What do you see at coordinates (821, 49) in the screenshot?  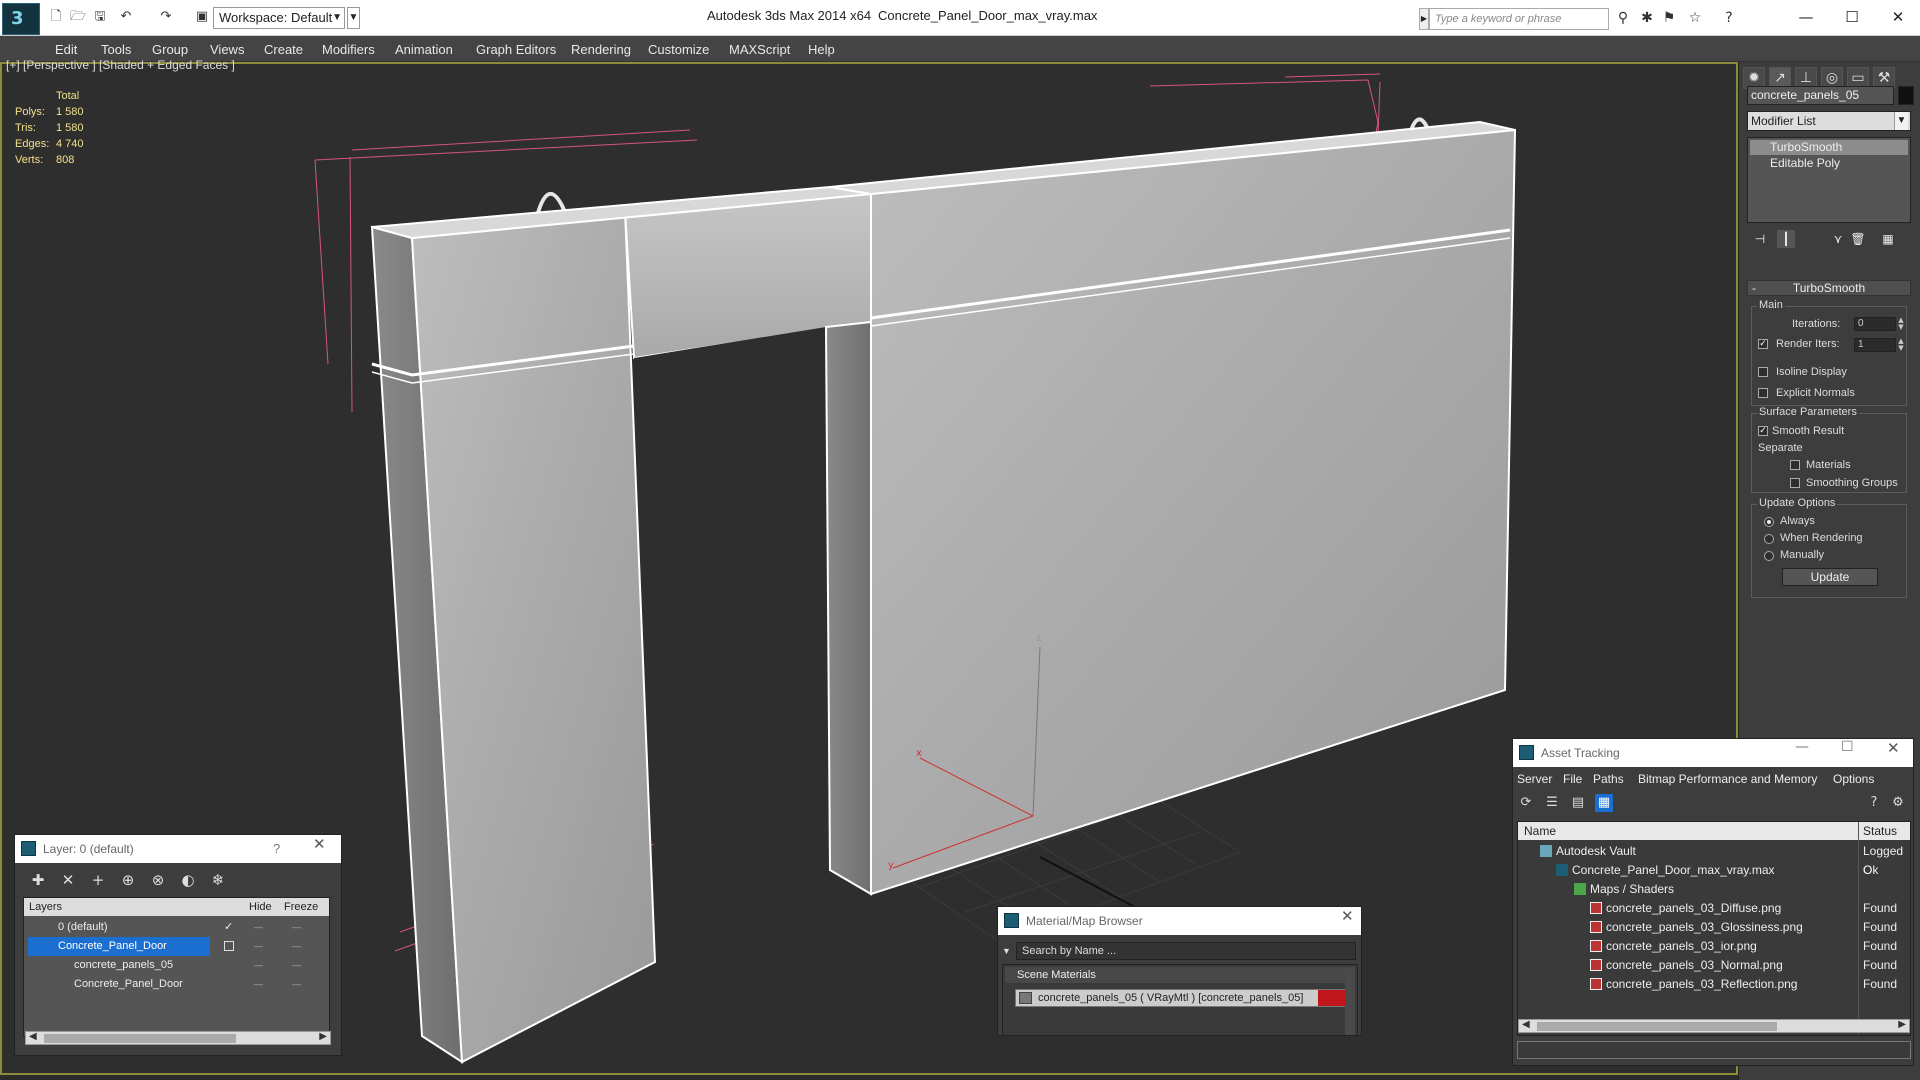 I see `menu-help: Help` at bounding box center [821, 49].